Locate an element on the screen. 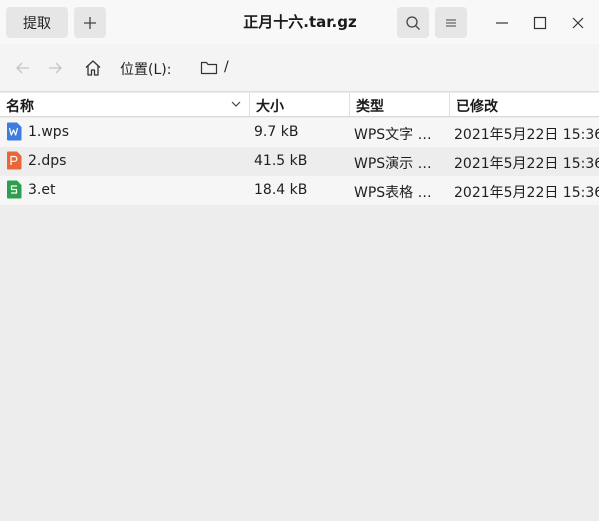  file-size: 9.7 kB is located at coordinates (276, 132).